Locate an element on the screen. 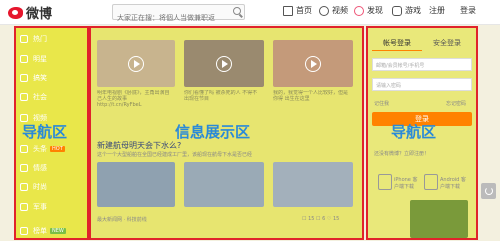 Image resolution: width=500 pixels, height=241 pixels. heart-icon is located at coordinates (24, 168).